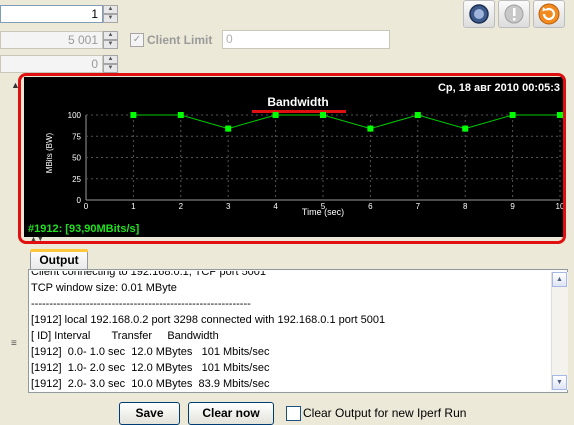 The height and width of the screenshot is (425, 574). Describe the element at coordinates (228, 206) in the screenshot. I see `x-tick-label: 3` at that location.